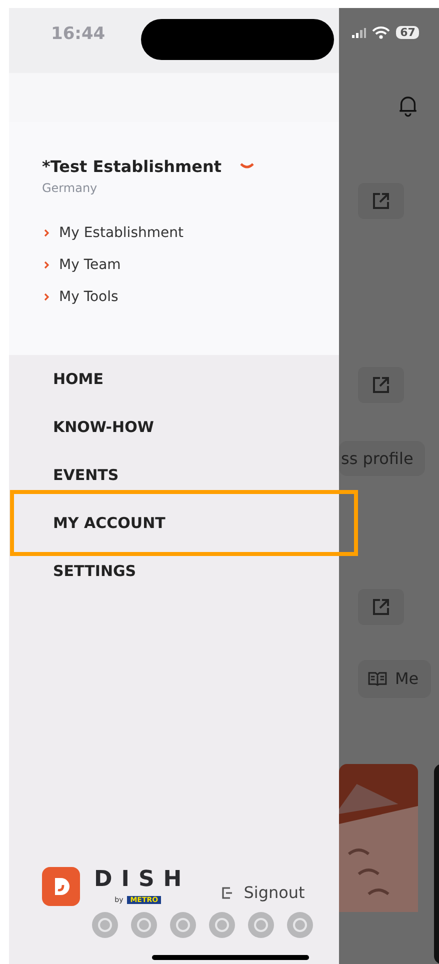  What do you see at coordinates (263, 892) in the screenshot?
I see `signout-link: Signout` at bounding box center [263, 892].